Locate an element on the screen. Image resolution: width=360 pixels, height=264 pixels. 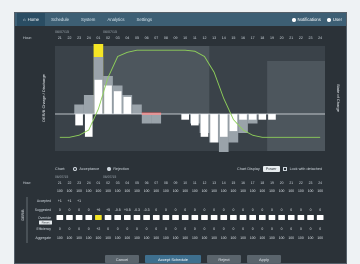
hour-tick-label: 11 is located at coordinates (195, 38).